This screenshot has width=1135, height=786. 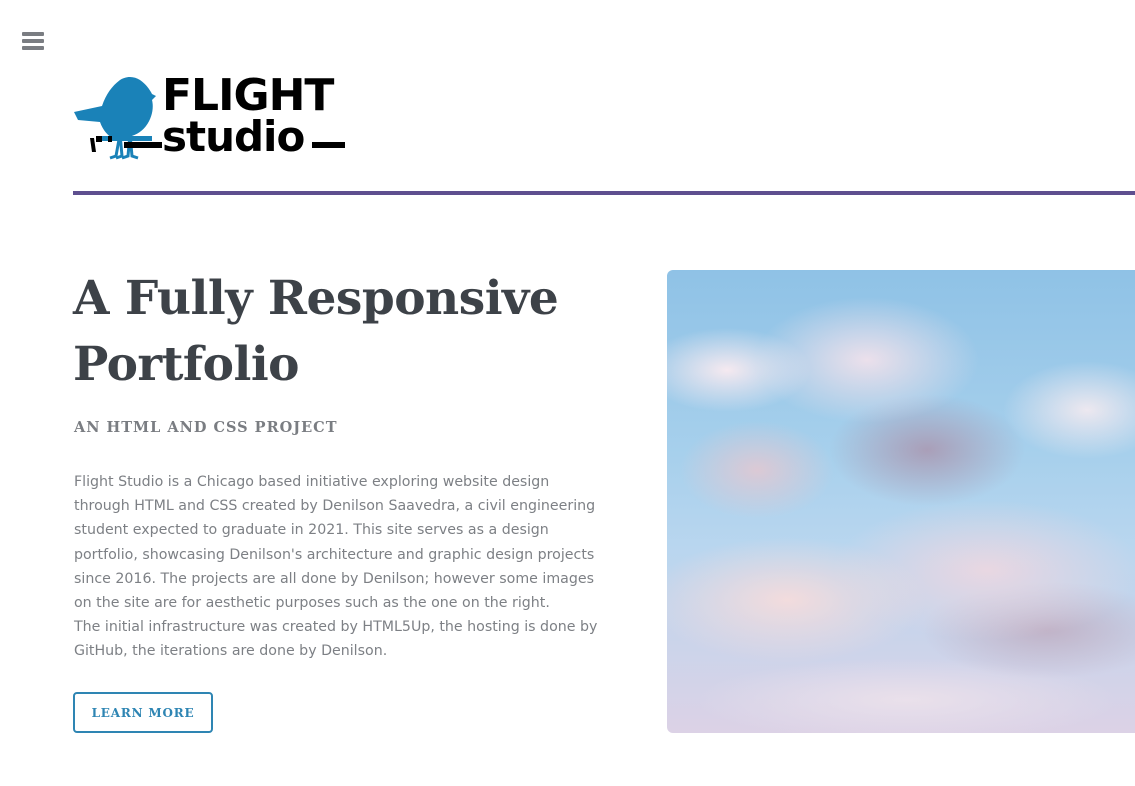 I want to click on logo-dash-left, so click(x=143, y=145).